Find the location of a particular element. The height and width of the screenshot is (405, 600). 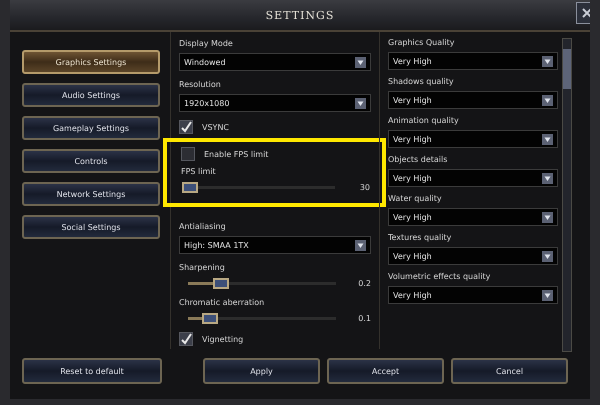

dropdown: Windowed is located at coordinates (275, 62).